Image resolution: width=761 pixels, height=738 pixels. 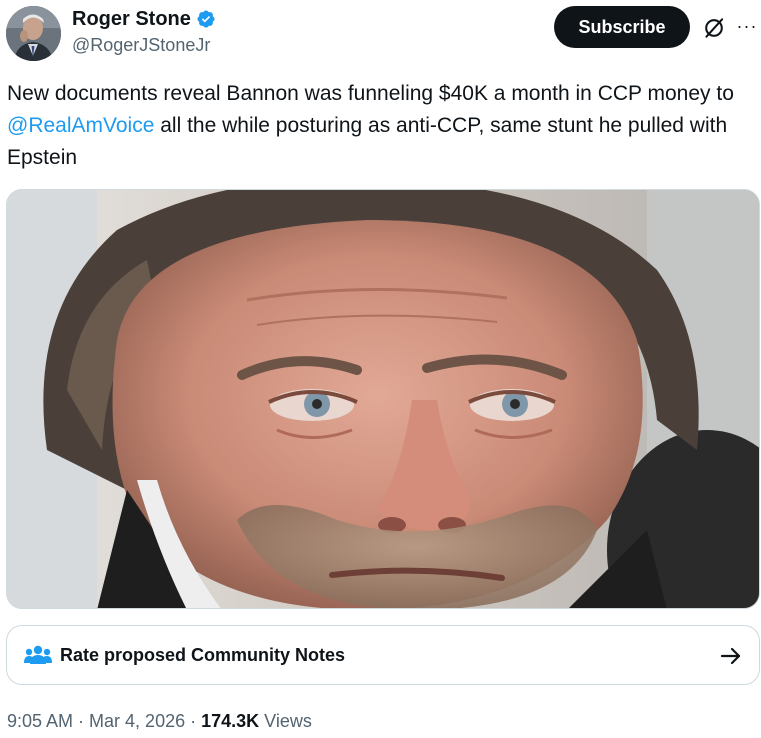 What do you see at coordinates (206, 19) in the screenshot?
I see `verified-badge-icon` at bounding box center [206, 19].